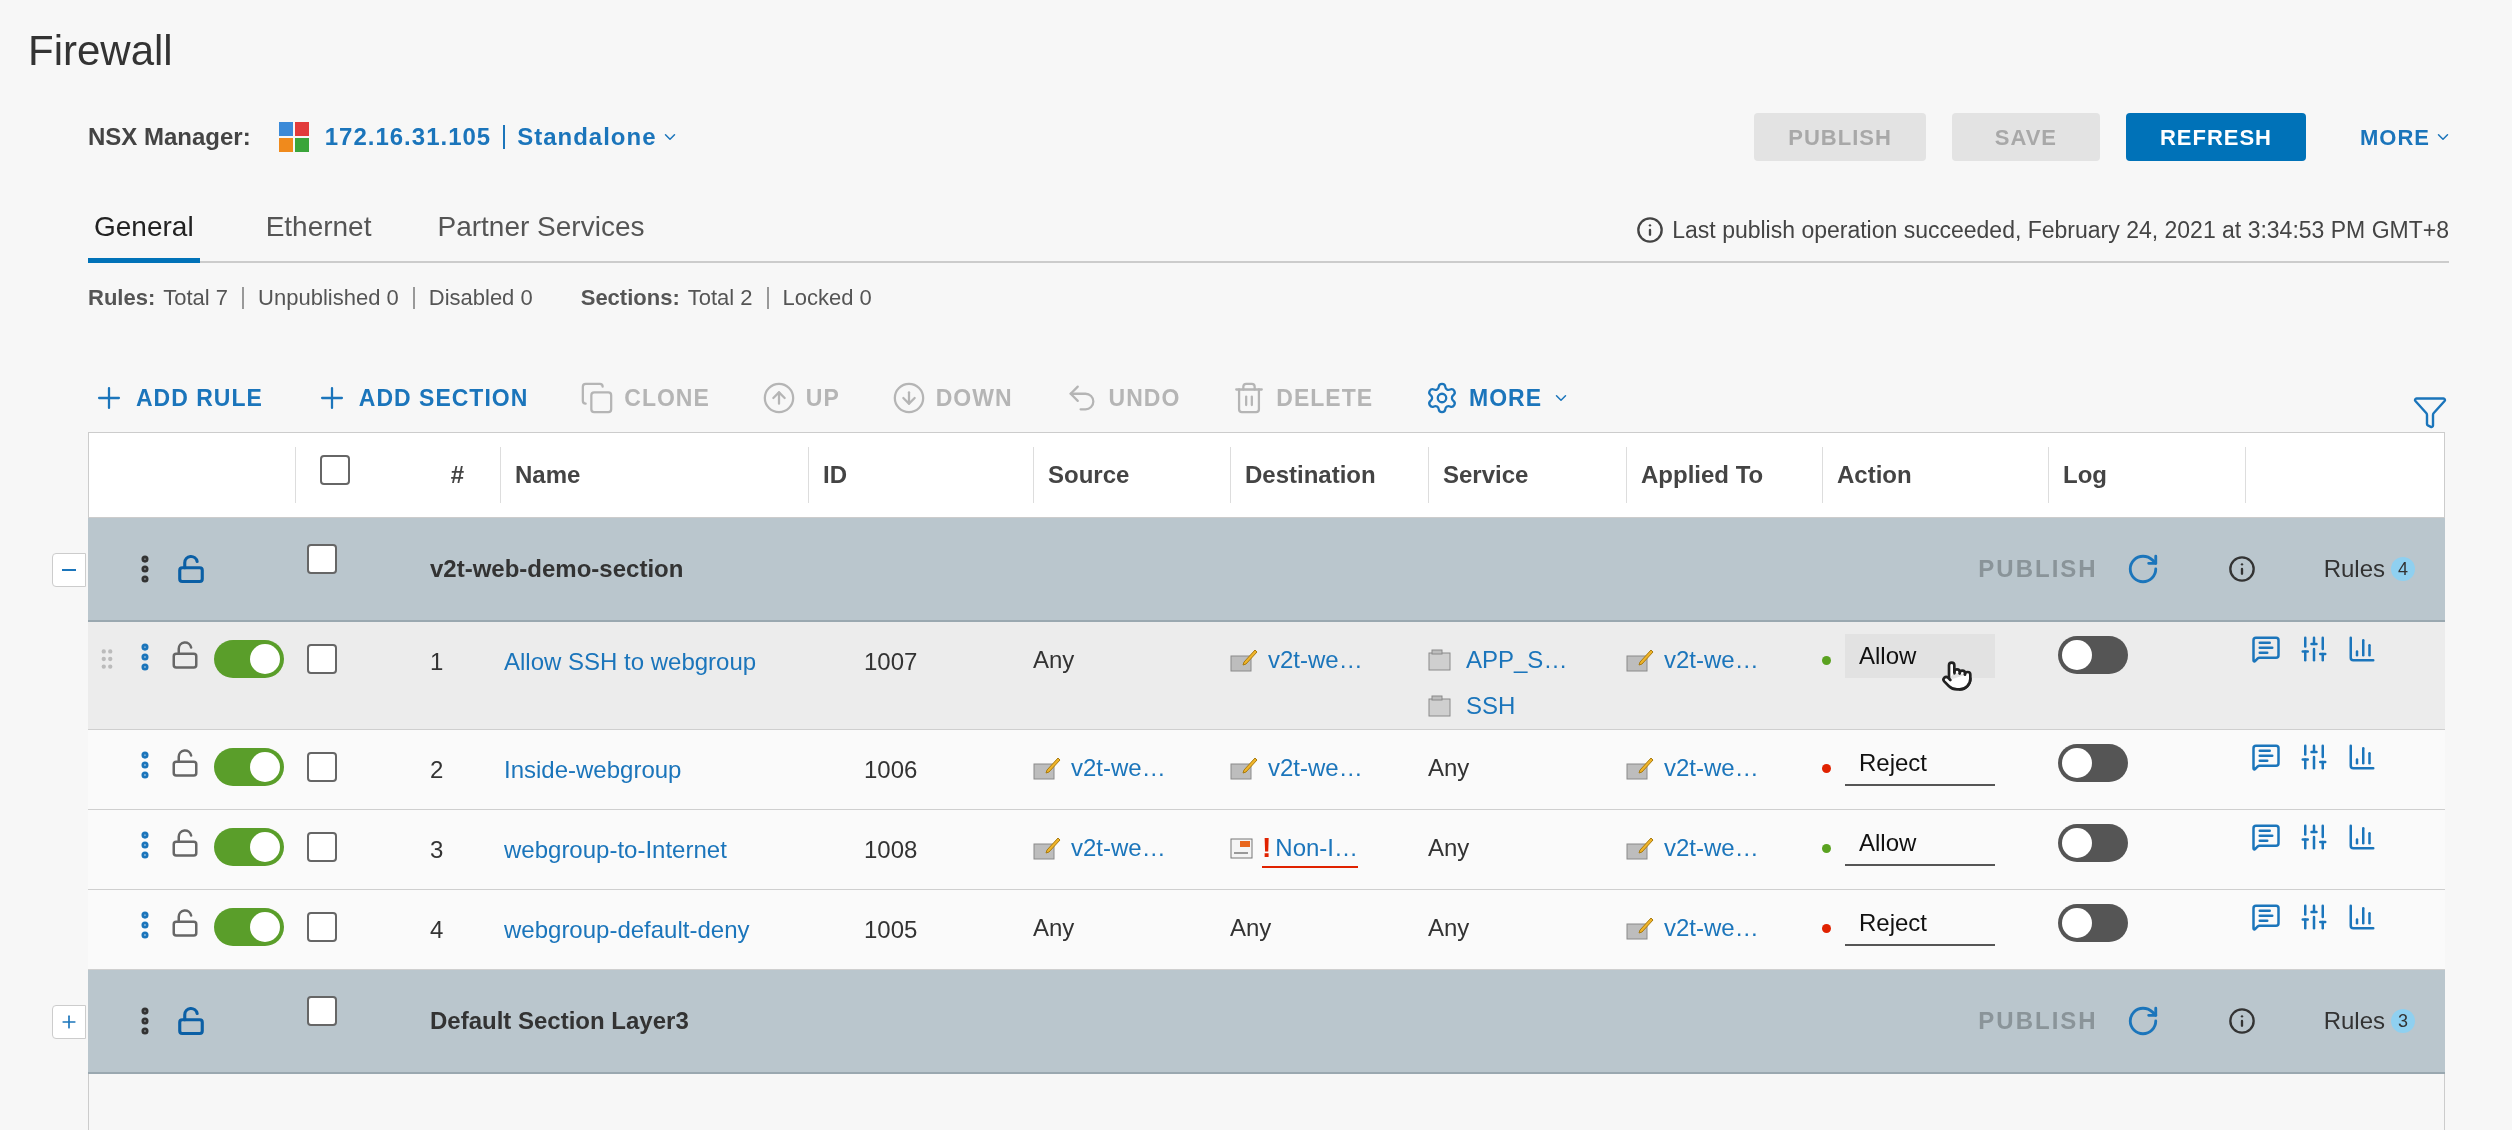 The image size is (2512, 1130). What do you see at coordinates (630, 661) in the screenshot?
I see `rule-name-link: Allow SSH to webgroup` at bounding box center [630, 661].